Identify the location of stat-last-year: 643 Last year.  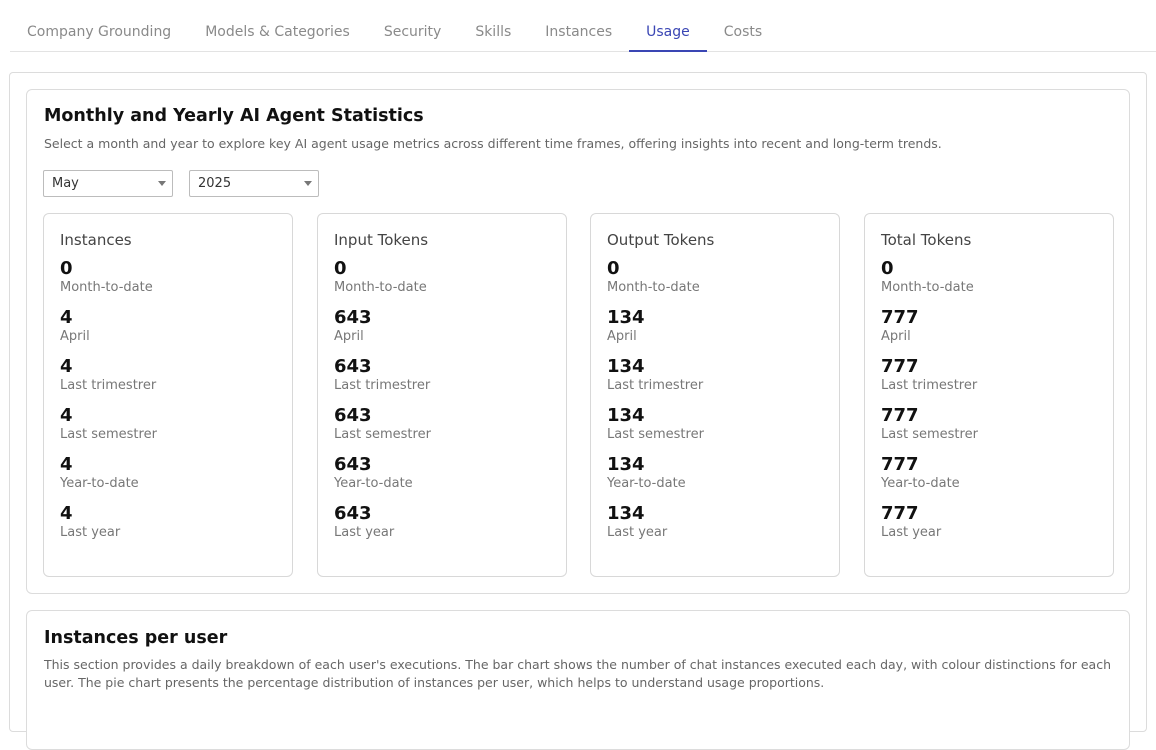
(364, 522).